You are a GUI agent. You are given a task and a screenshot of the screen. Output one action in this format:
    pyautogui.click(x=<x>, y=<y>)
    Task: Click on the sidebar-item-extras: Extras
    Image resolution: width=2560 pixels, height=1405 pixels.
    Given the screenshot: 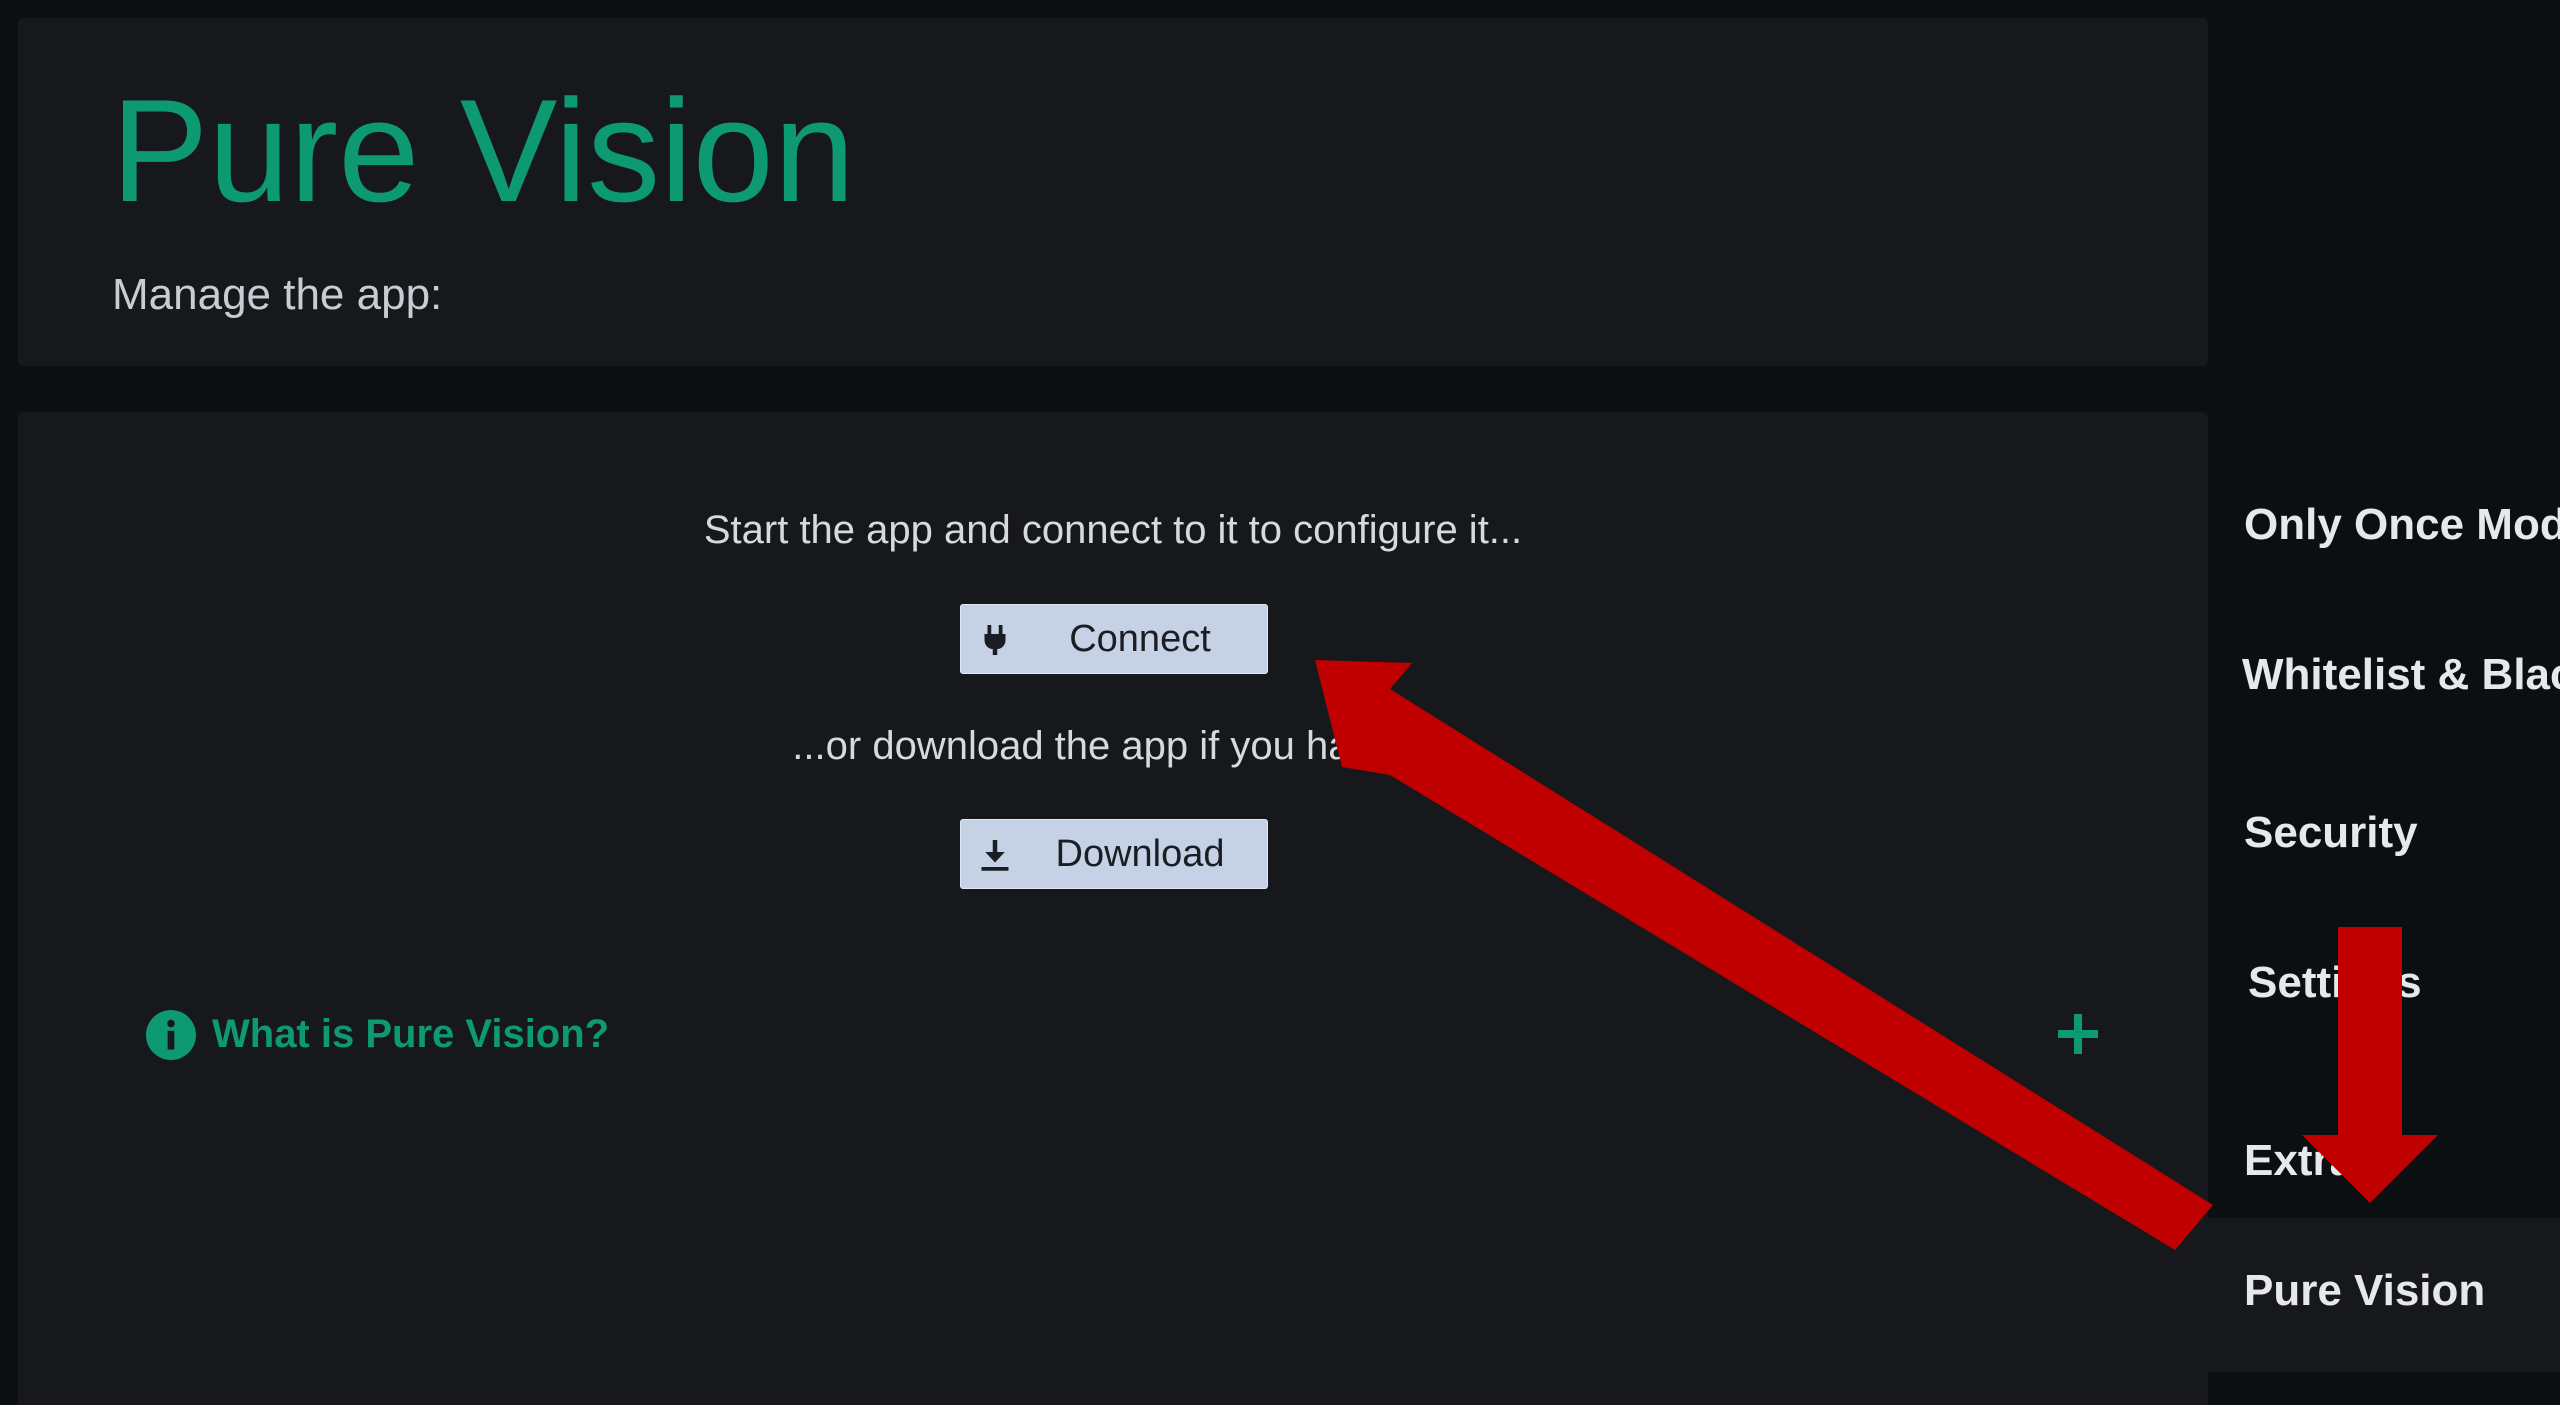 What is the action you would take?
    pyautogui.click(x=2384, y=1158)
    